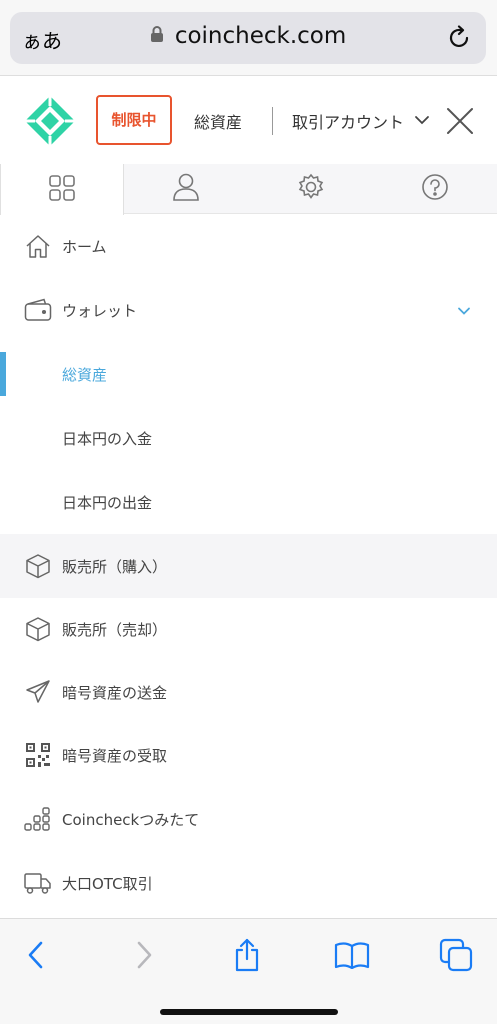 Image resolution: width=497 pixels, height=1024 pixels. Describe the element at coordinates (248, 566) in the screenshot. I see `menu-item-buy: 販売所（購入）` at that location.